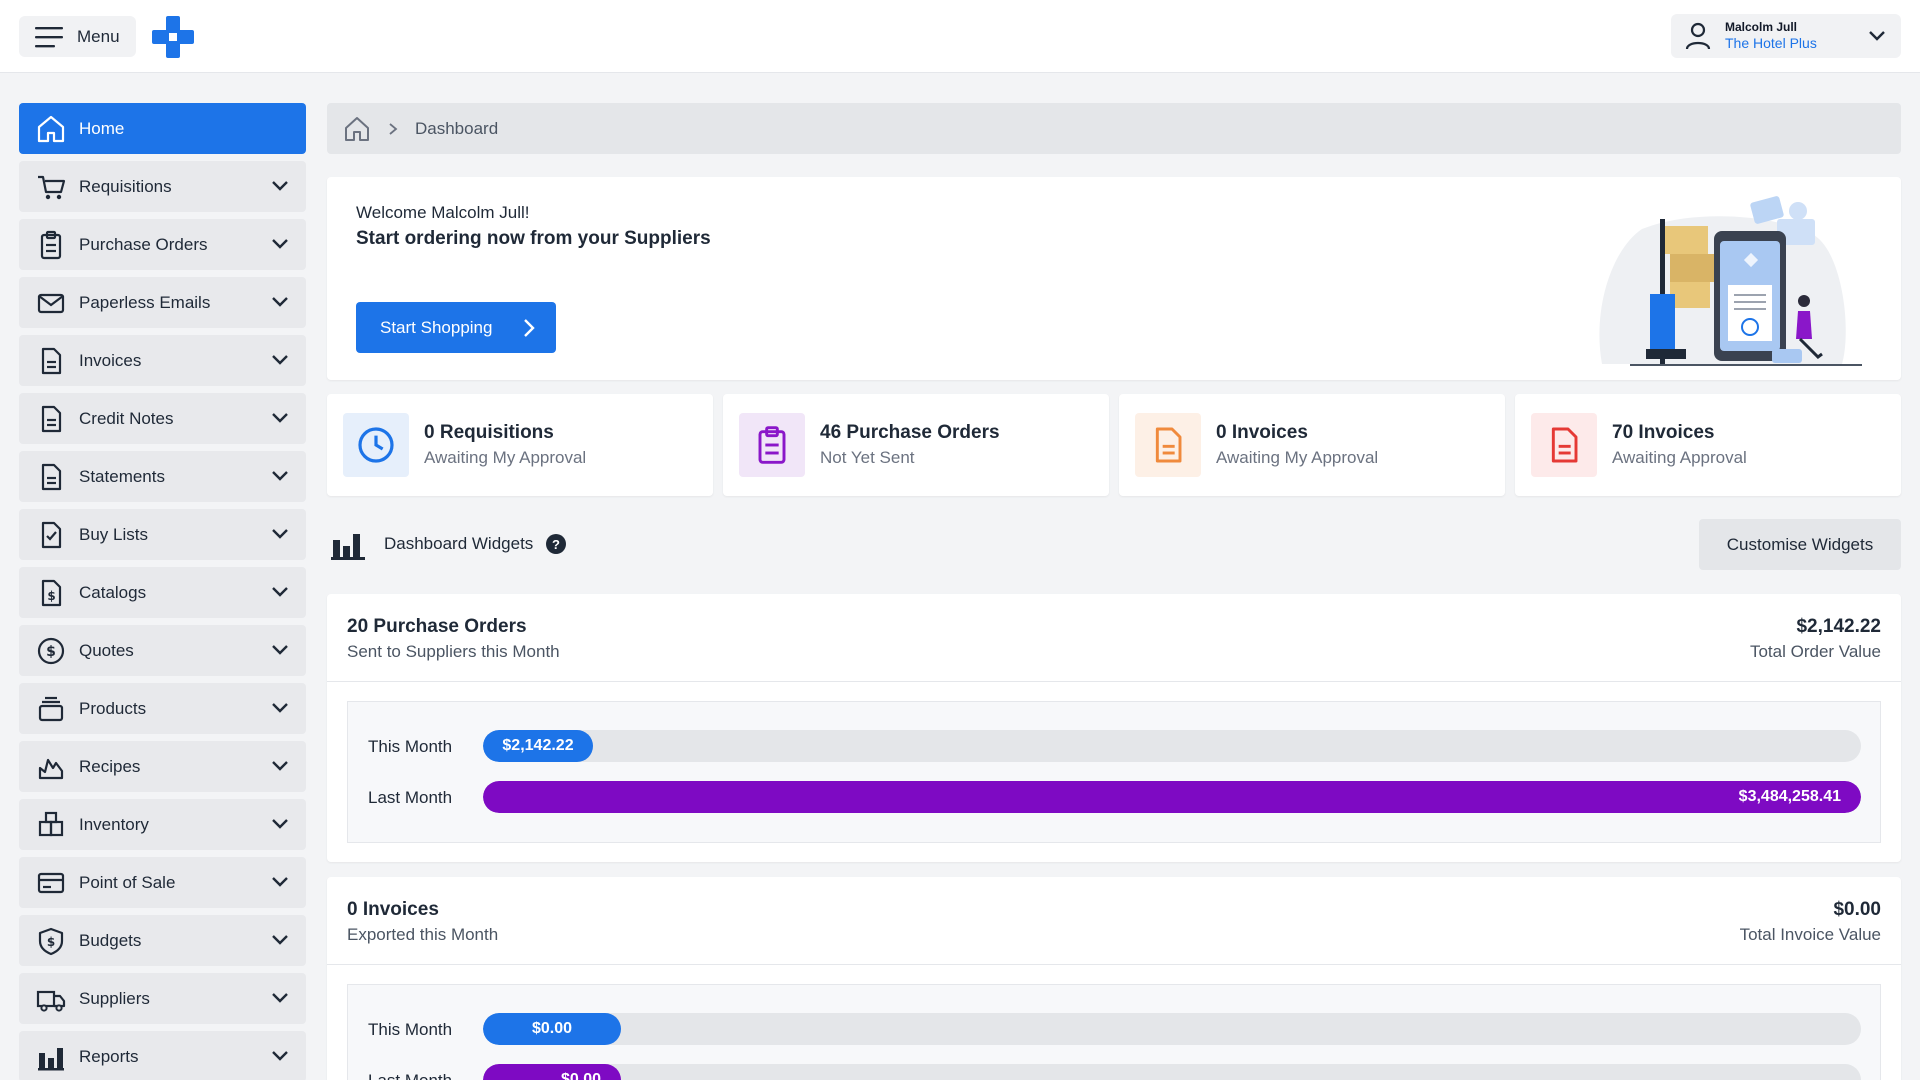 The height and width of the screenshot is (1080, 1920). What do you see at coordinates (162, 650) in the screenshot?
I see `sidebar-item-quotes: $ Quotes` at bounding box center [162, 650].